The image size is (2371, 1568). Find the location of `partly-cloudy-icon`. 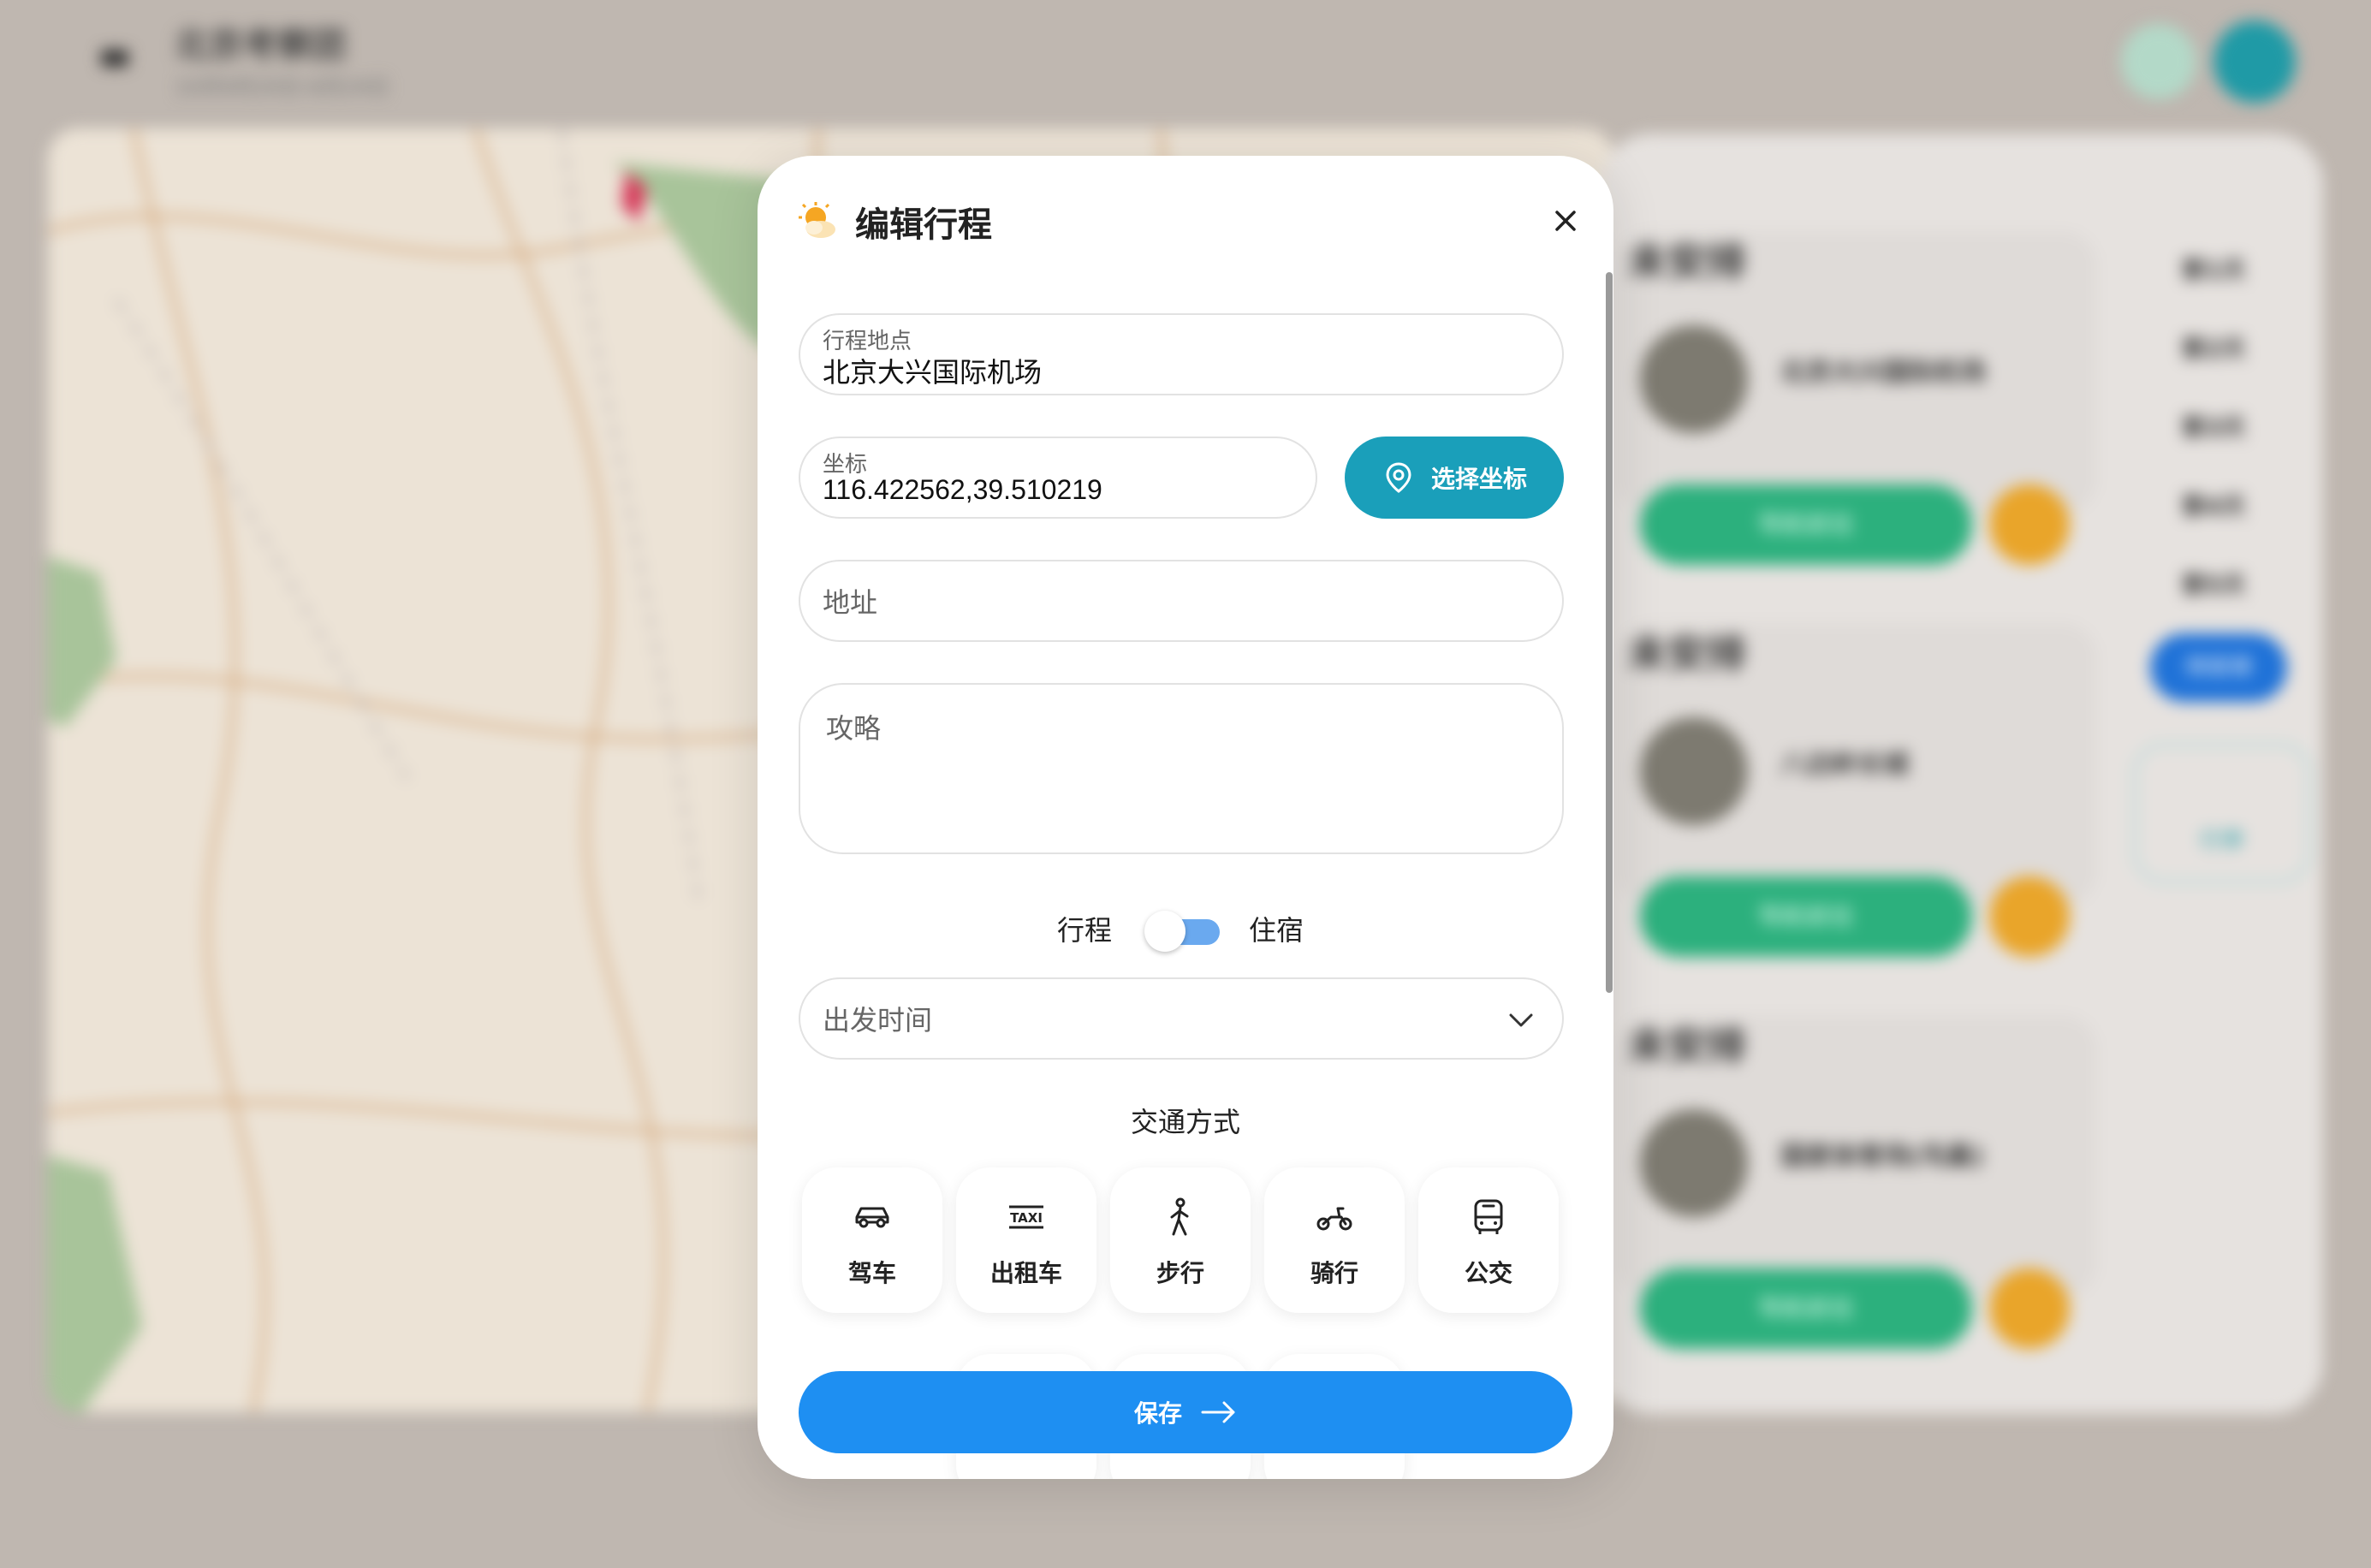

partly-cloudy-icon is located at coordinates (817, 220).